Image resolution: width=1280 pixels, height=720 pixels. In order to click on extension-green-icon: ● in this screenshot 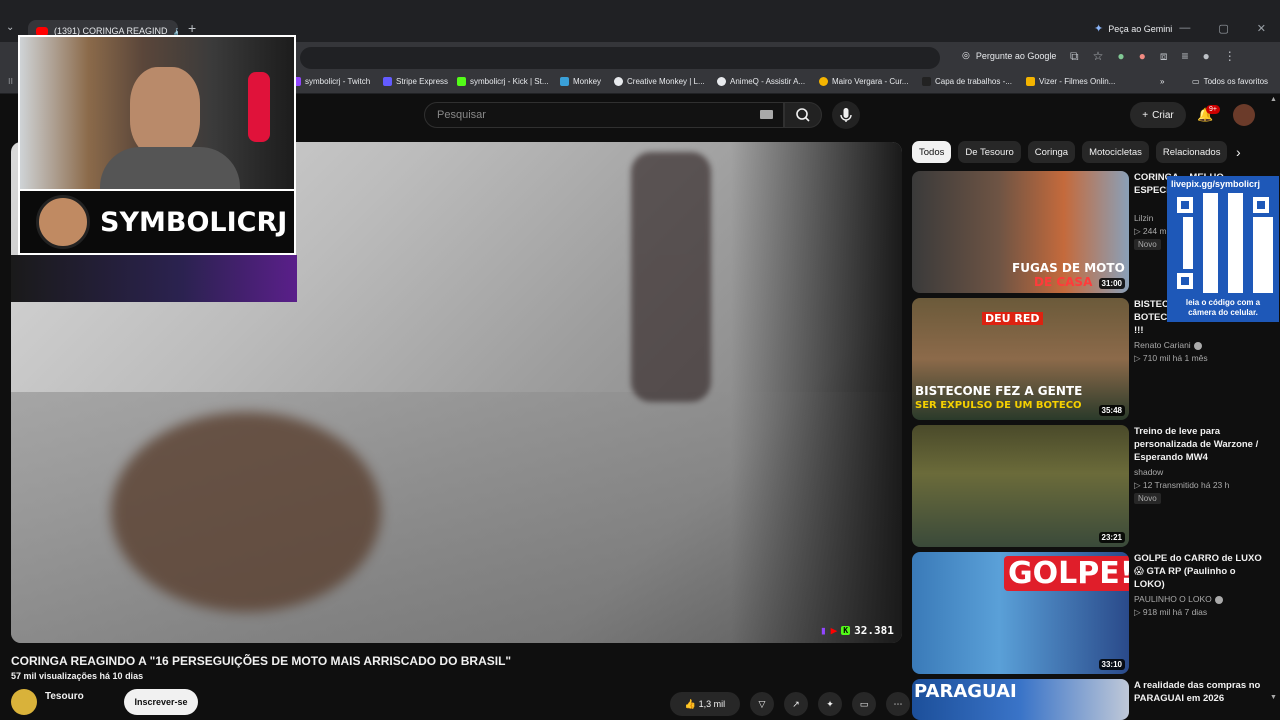, I will do `click(1120, 56)`.